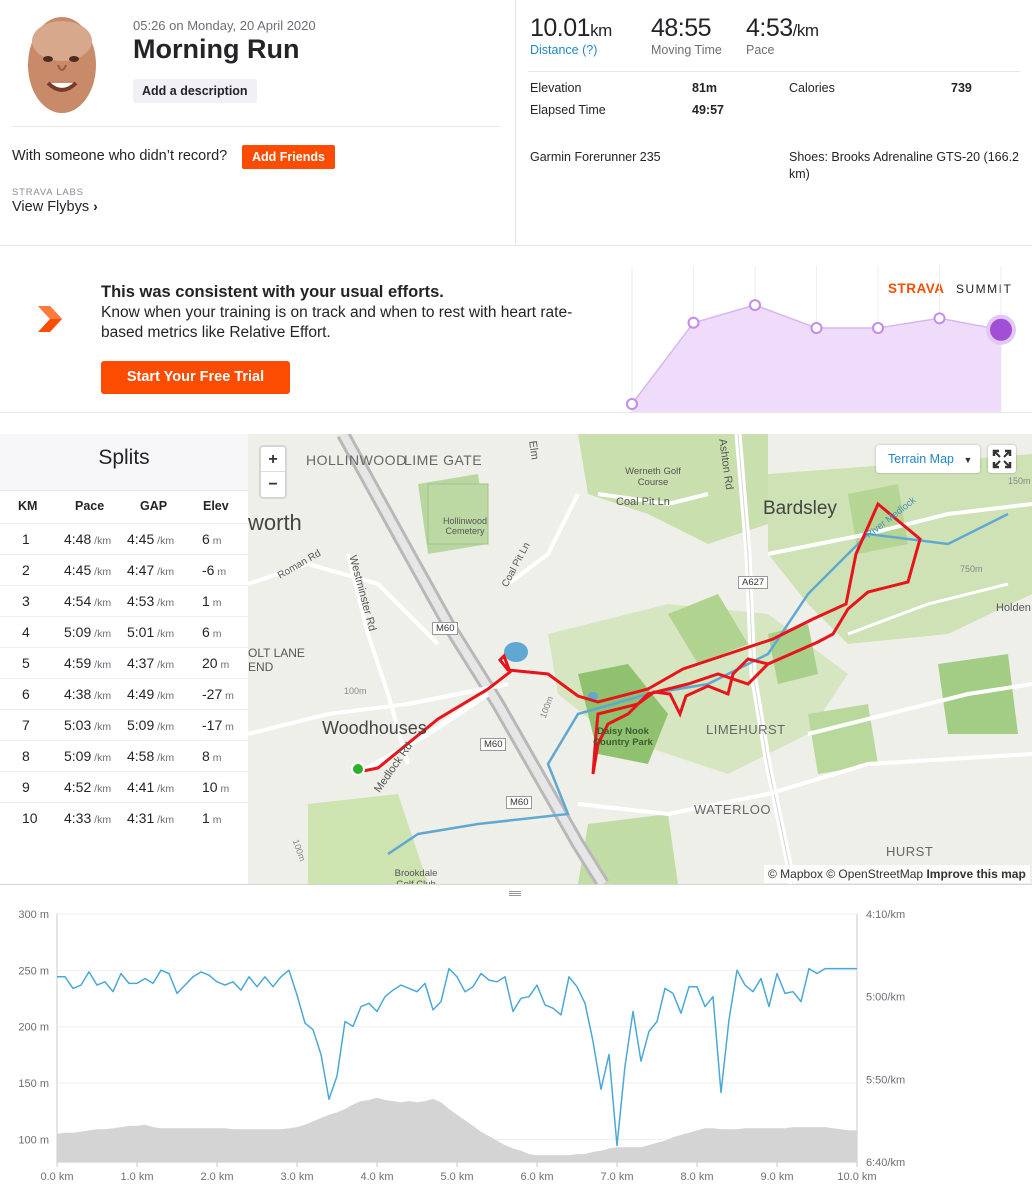  I want to click on y-right-tick: 6:40/km, so click(885, 1163).